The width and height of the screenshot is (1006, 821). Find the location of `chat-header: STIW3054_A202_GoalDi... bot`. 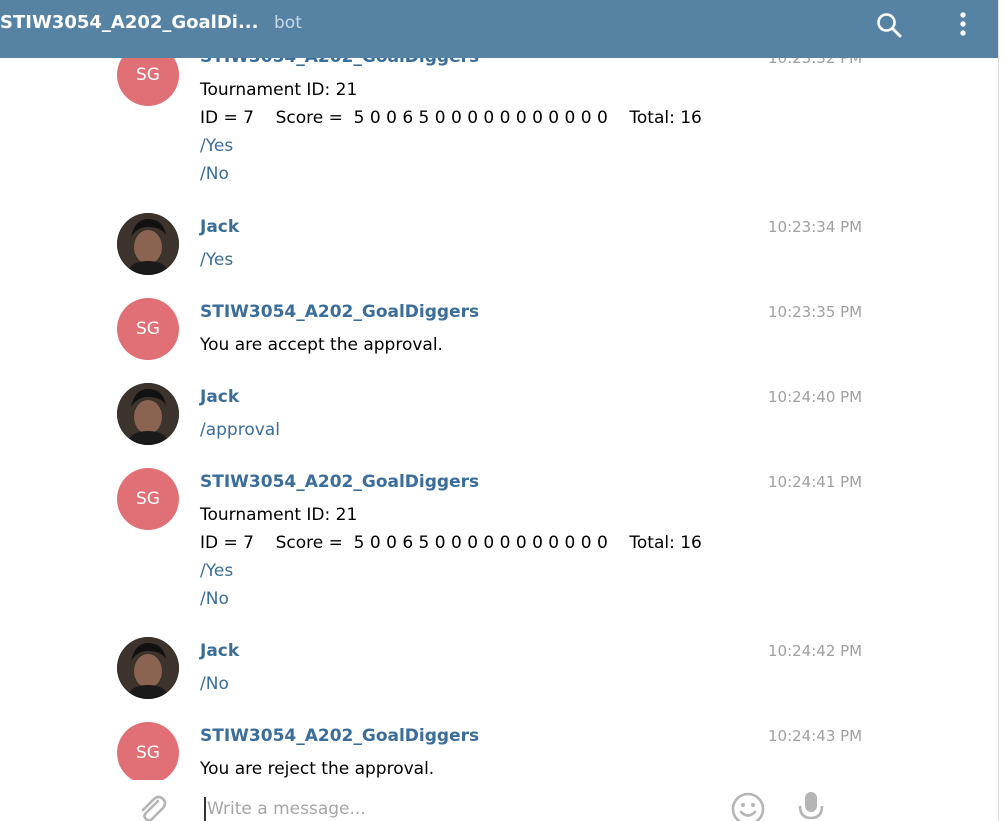

chat-header: STIW3054_A202_GoalDi... bot is located at coordinates (499, 29).